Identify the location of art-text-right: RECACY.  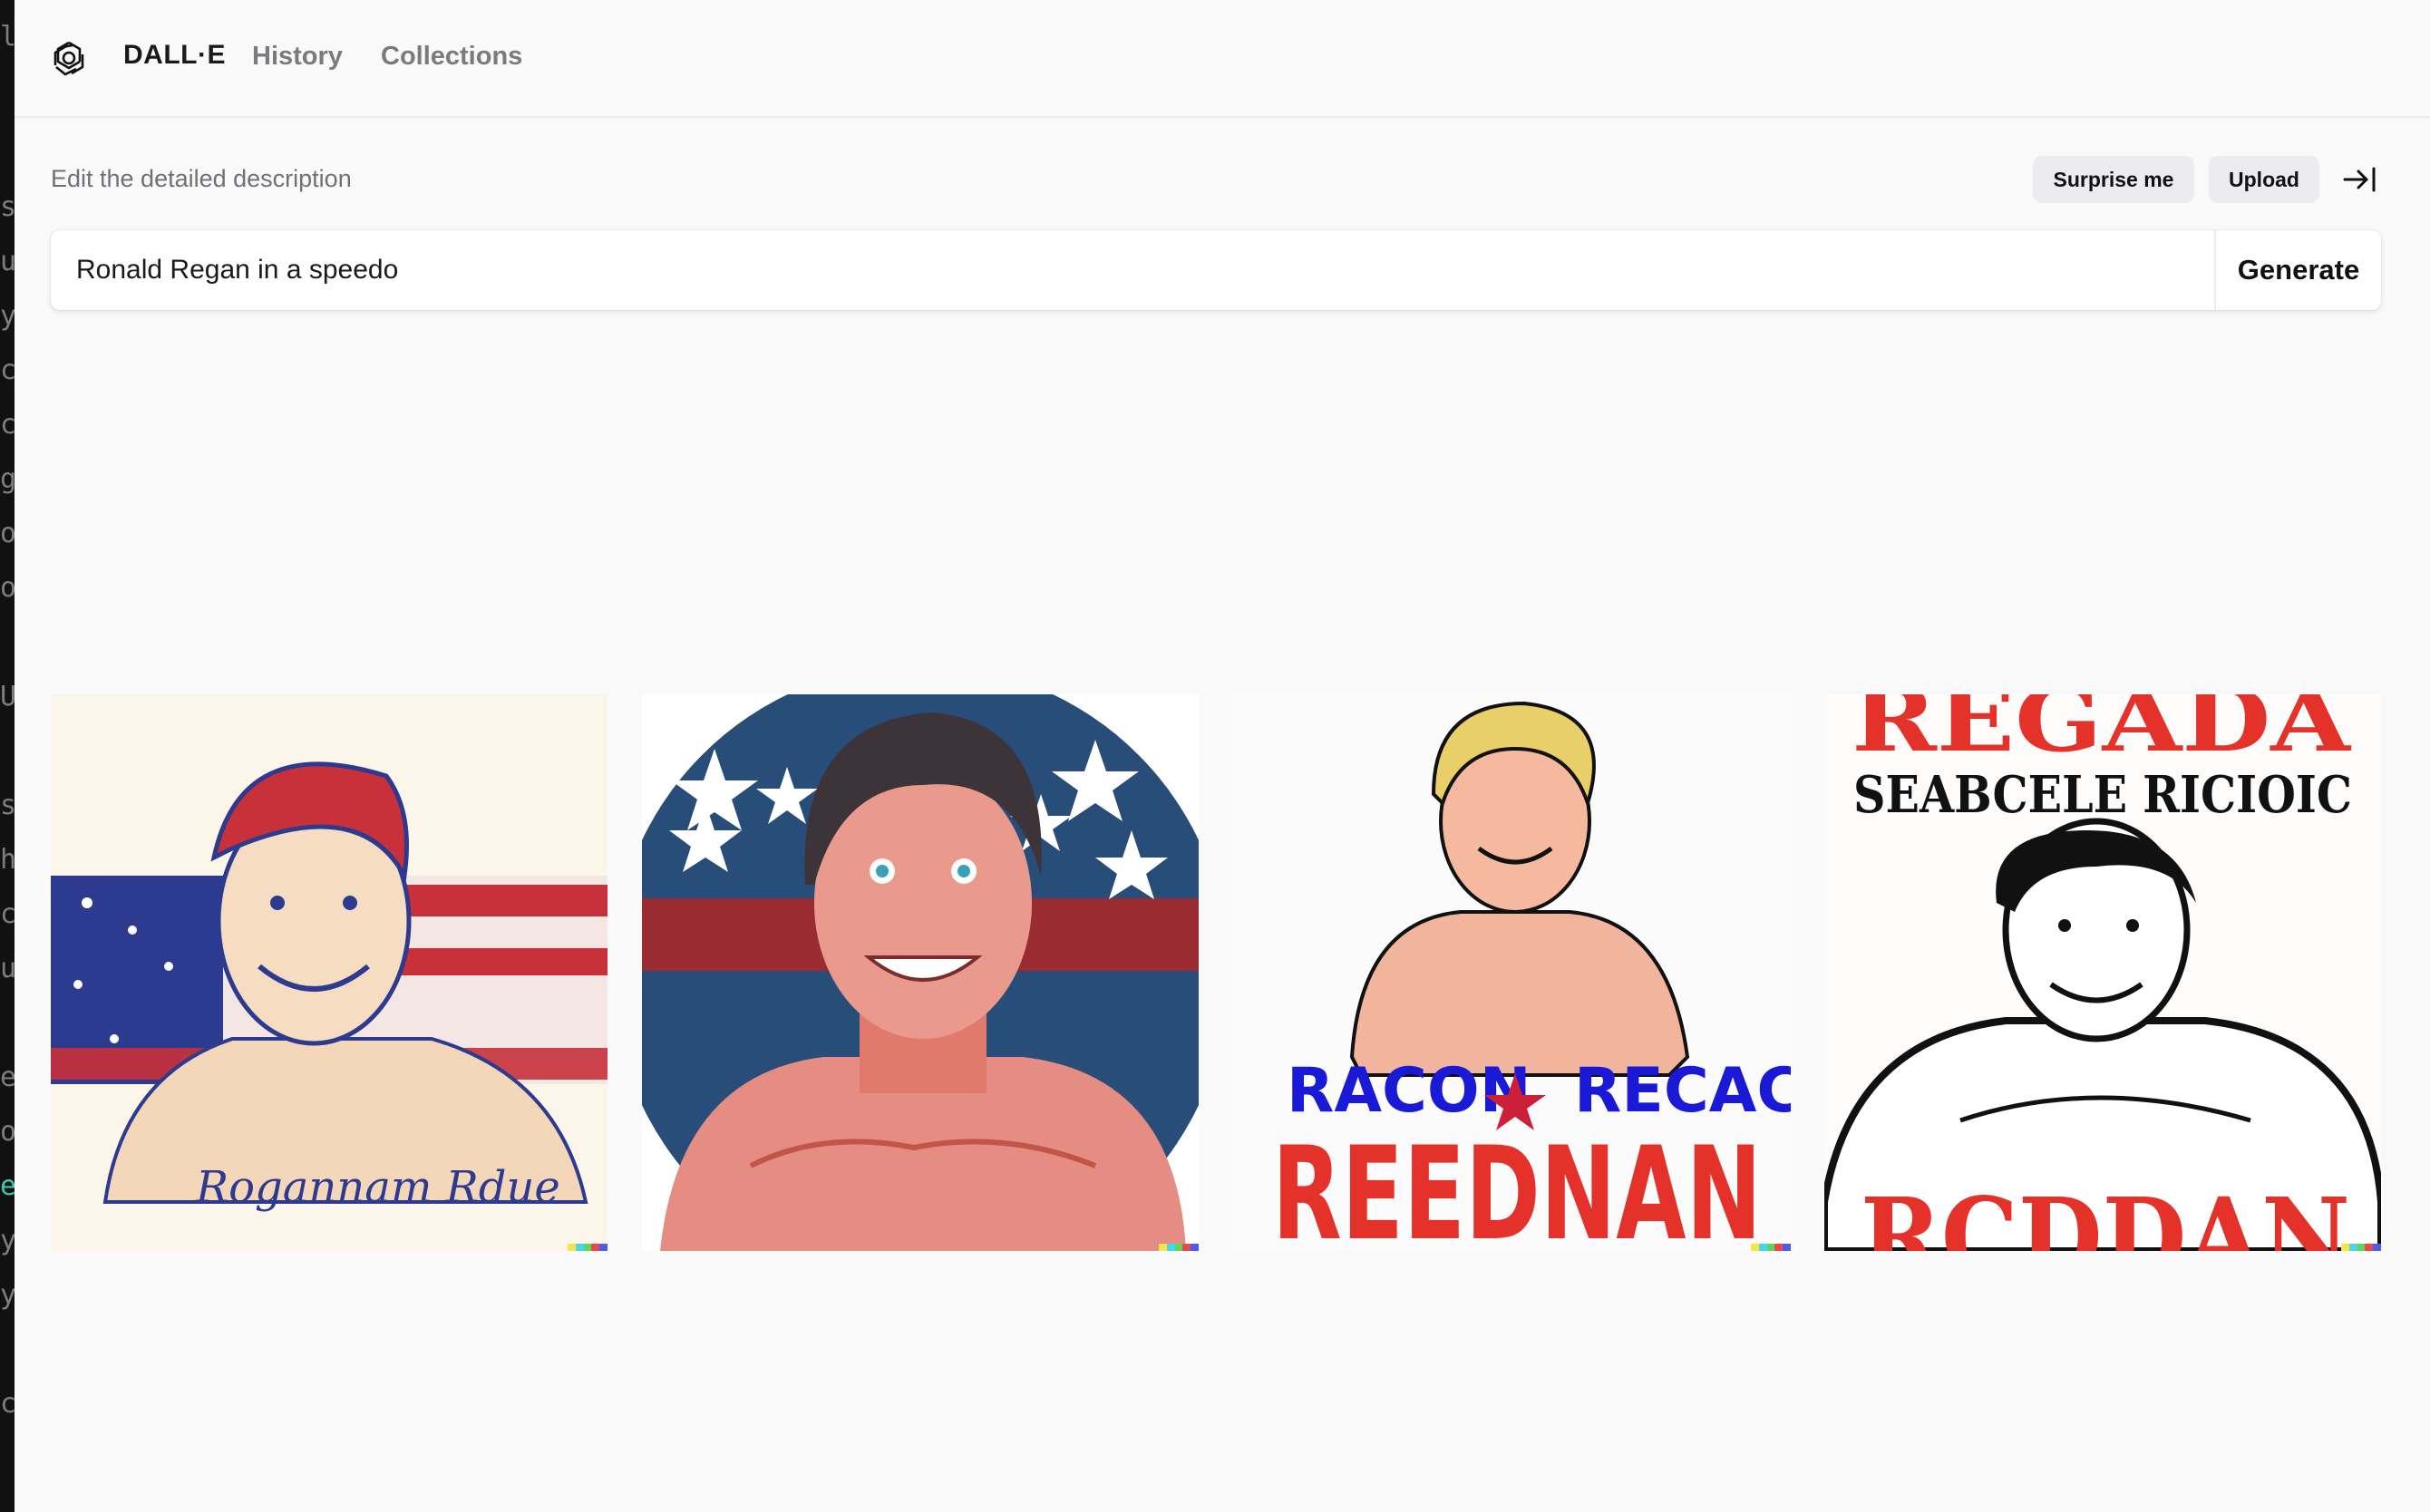
(1682, 1091).